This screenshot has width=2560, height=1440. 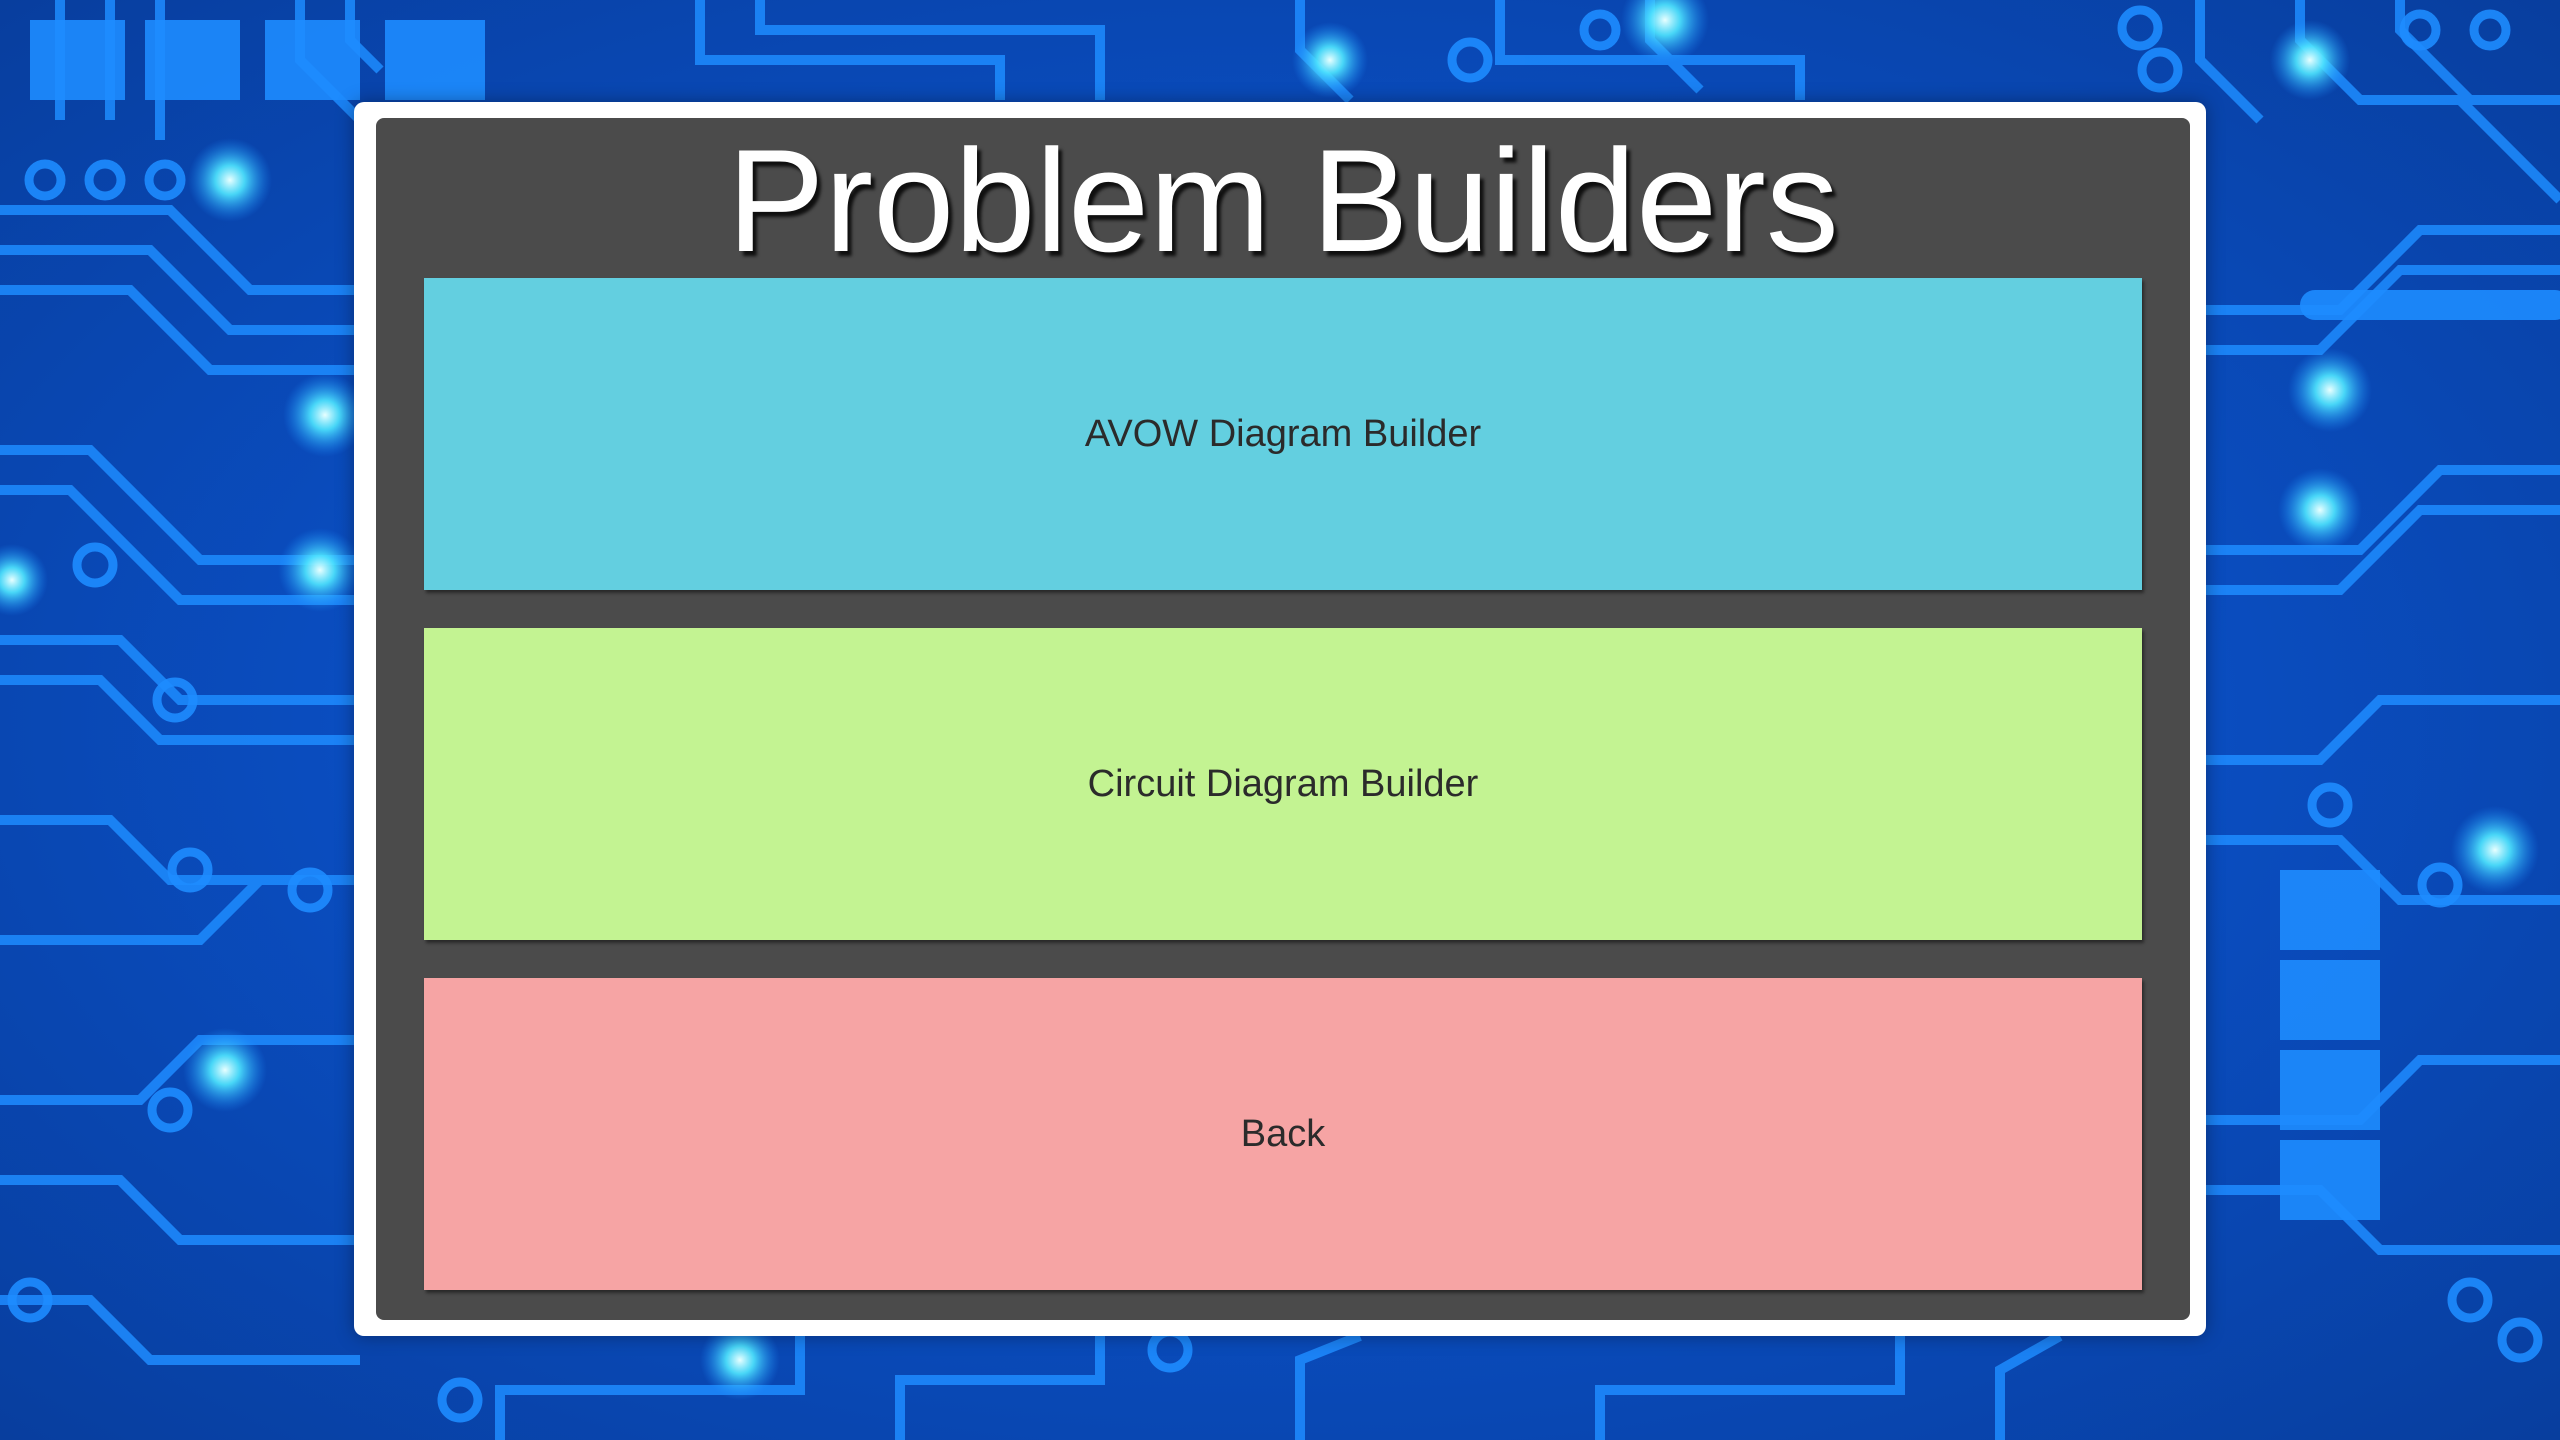 I want to click on back-button: Back, so click(x=1283, y=1134).